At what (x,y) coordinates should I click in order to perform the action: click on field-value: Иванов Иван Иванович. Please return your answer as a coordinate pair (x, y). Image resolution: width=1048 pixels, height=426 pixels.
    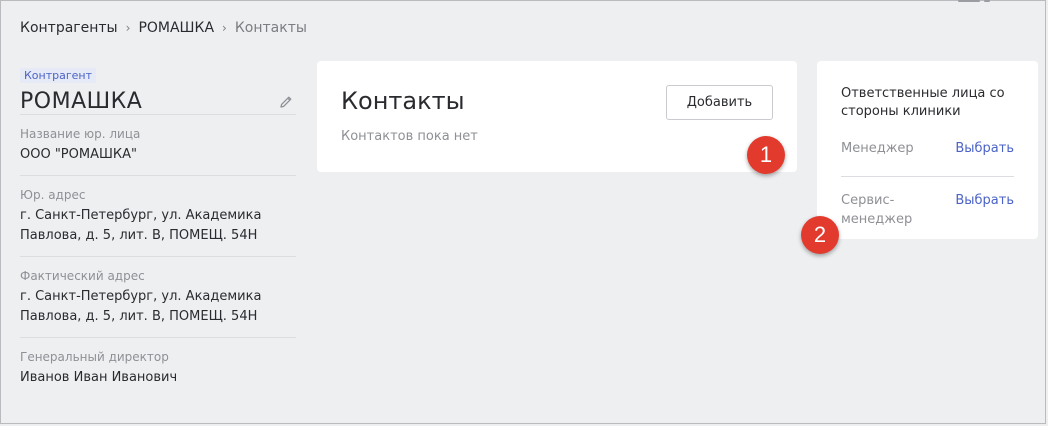
    Looking at the image, I should click on (99, 377).